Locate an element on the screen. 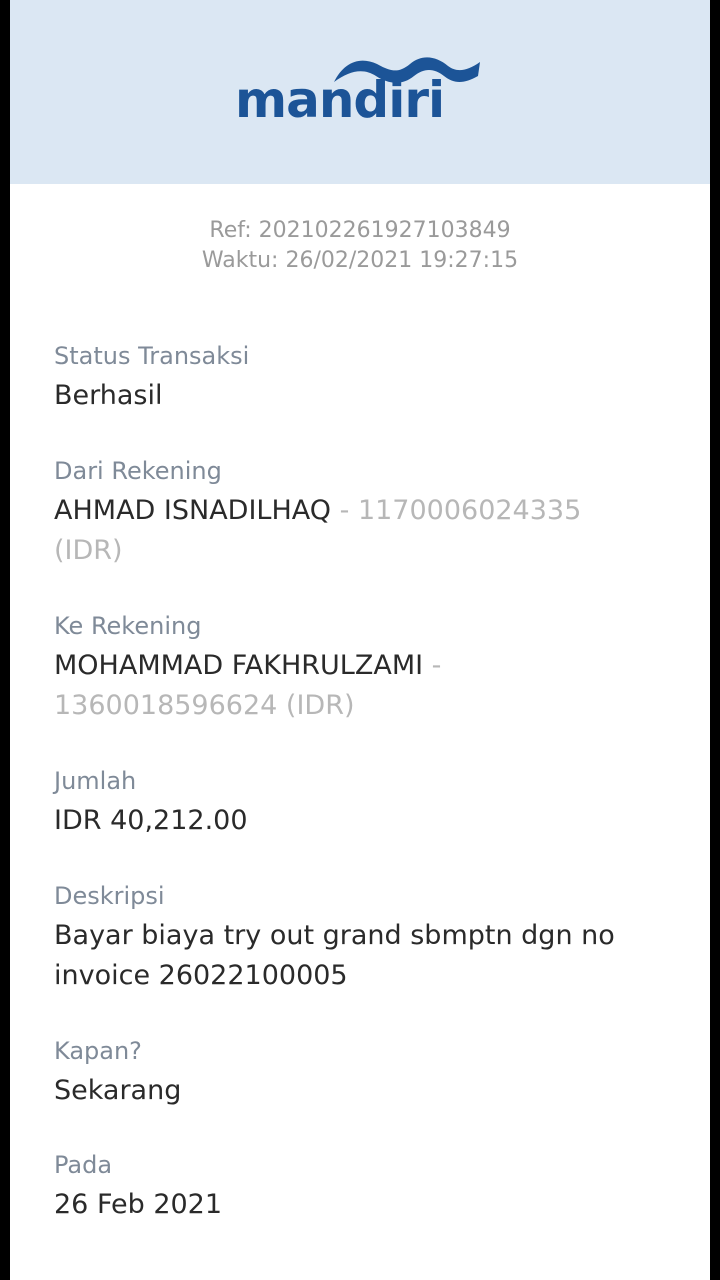 This screenshot has height=1280, width=720. source-account-label: Dari Rekening is located at coordinates (138, 471).